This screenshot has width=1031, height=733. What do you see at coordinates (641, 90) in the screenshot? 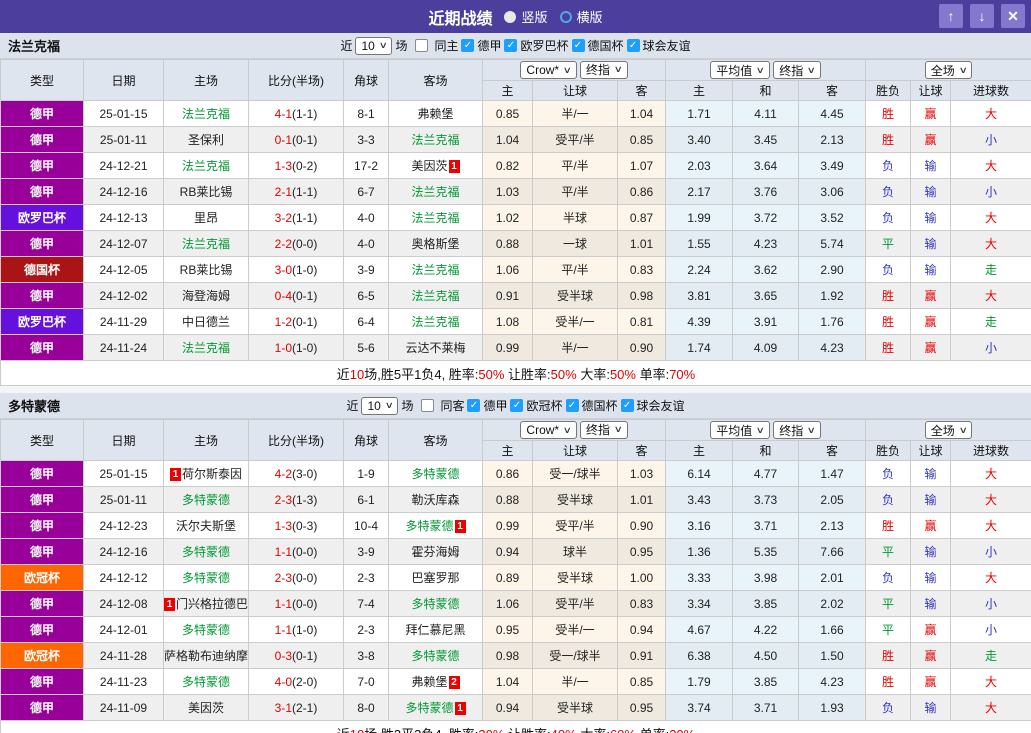
I see `sub-col-header: 客` at bounding box center [641, 90].